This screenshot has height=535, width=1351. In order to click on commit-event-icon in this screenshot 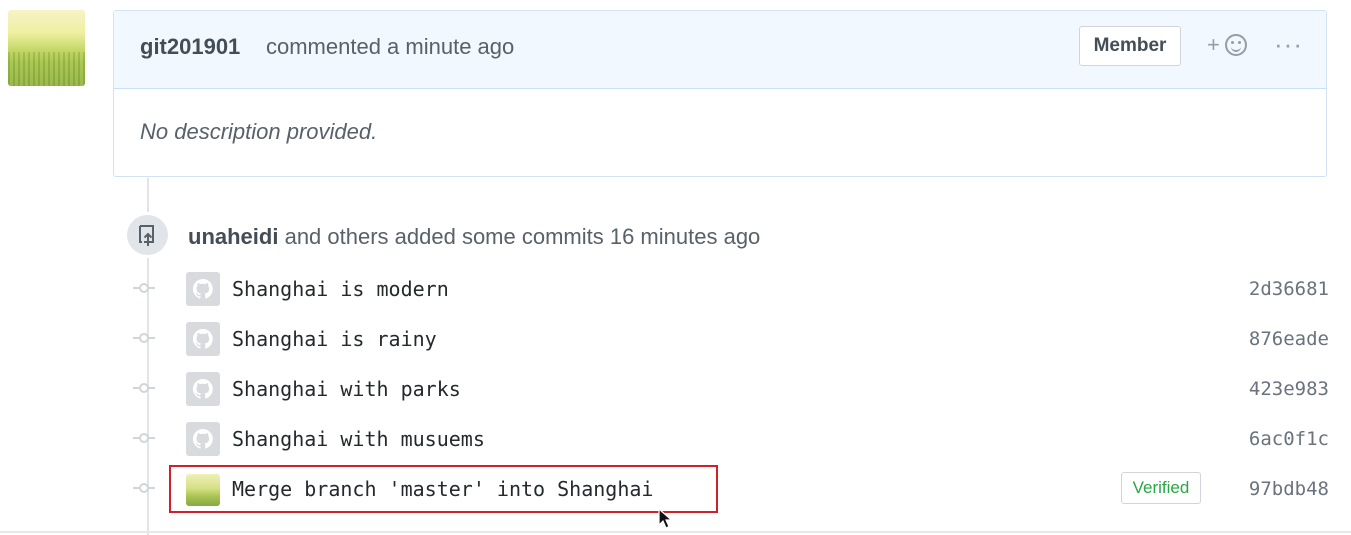, I will do `click(147, 235)`.